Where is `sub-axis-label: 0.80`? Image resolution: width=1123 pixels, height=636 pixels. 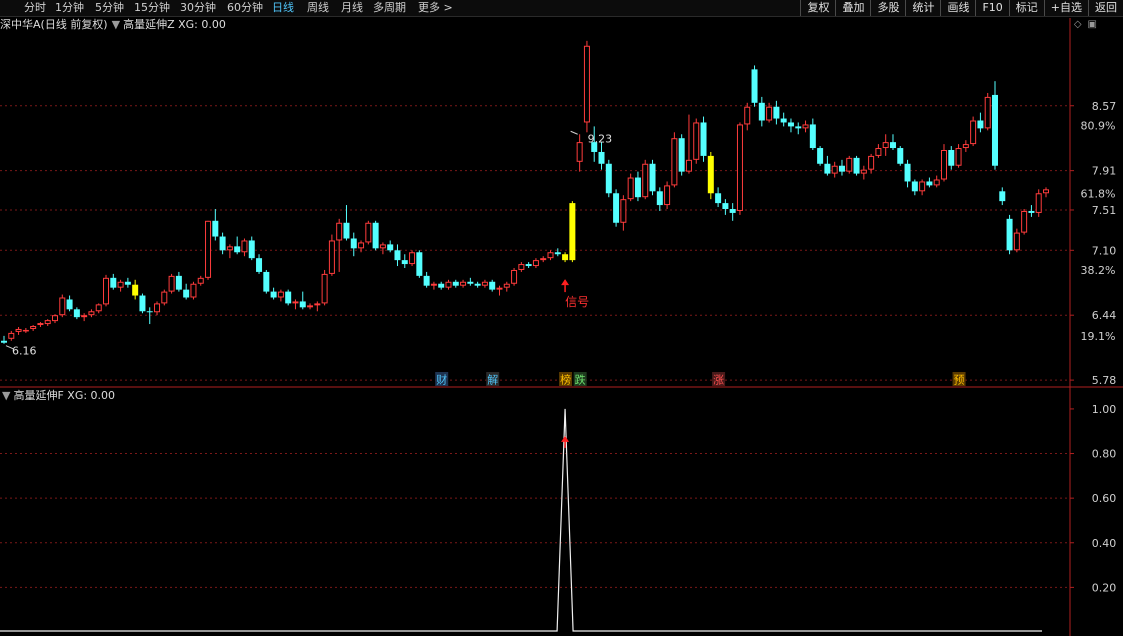 sub-axis-label: 0.80 is located at coordinates (1104, 454).